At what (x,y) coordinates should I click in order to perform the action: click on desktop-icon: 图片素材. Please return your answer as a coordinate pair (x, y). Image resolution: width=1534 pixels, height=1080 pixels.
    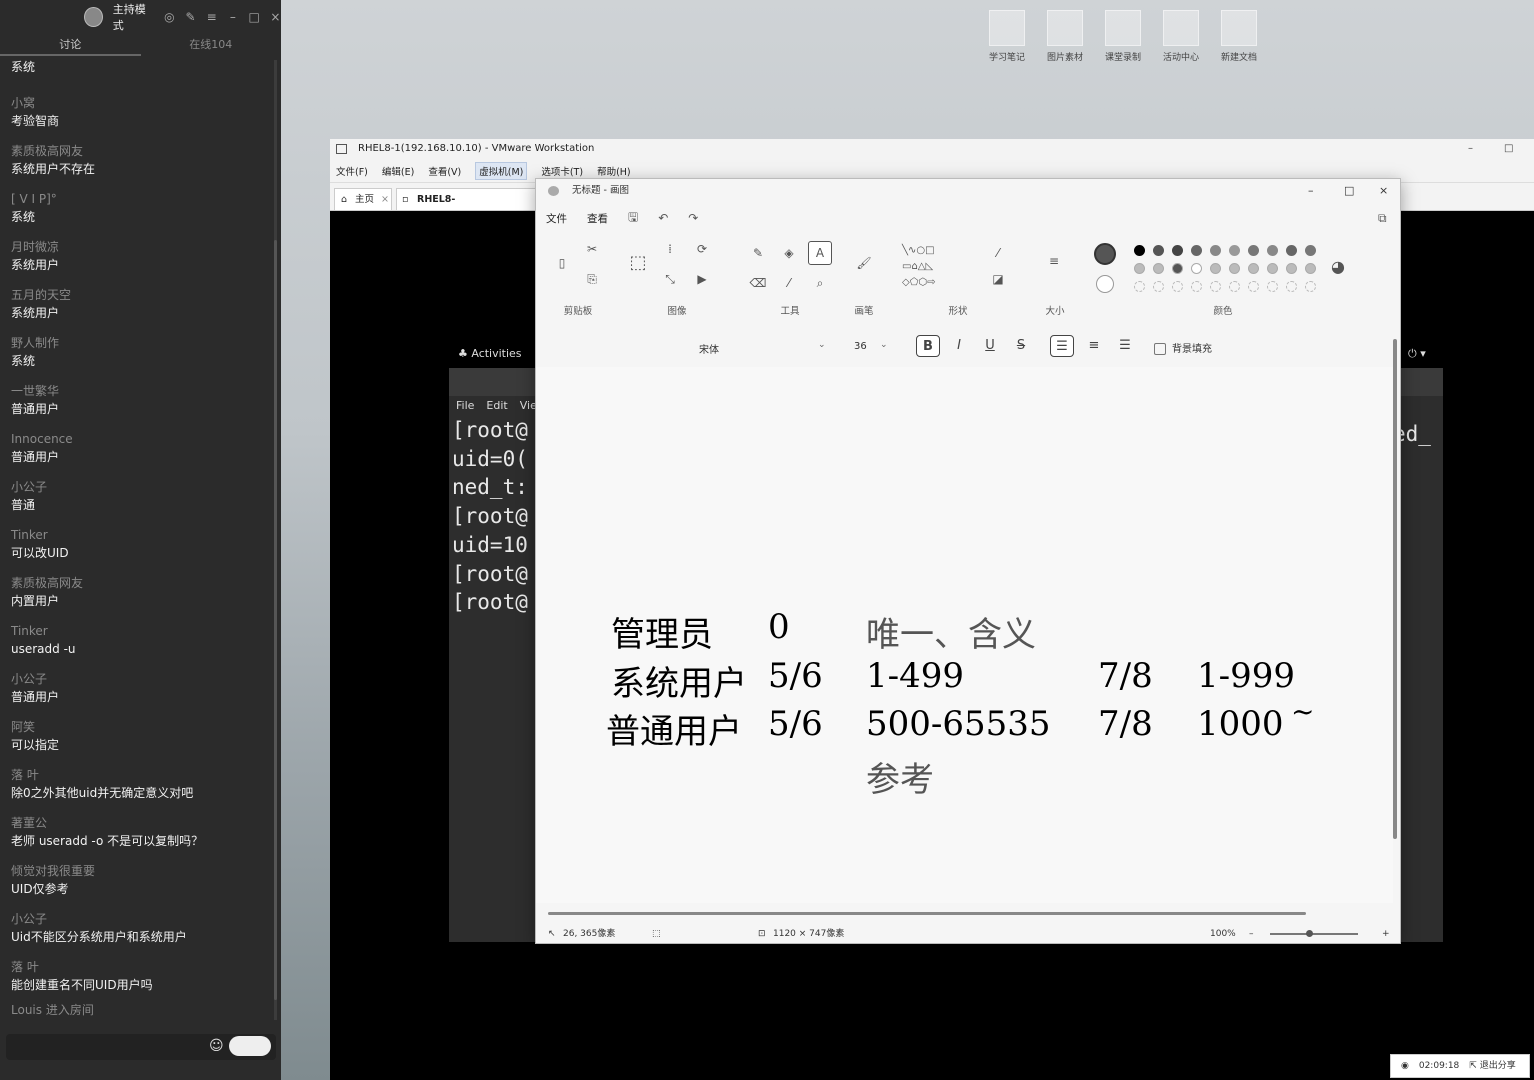
    Looking at the image, I should click on (1065, 40).